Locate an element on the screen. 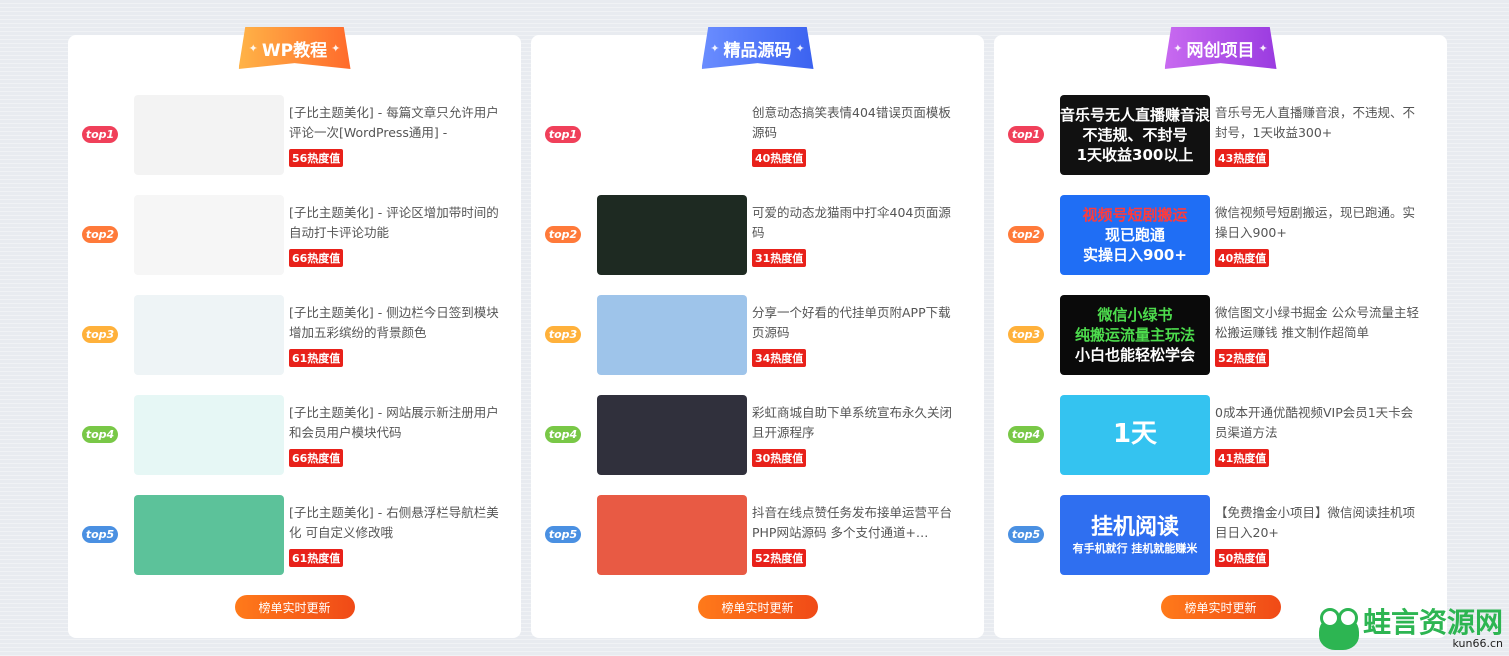  hot-value: 30 is located at coordinates (763, 458).